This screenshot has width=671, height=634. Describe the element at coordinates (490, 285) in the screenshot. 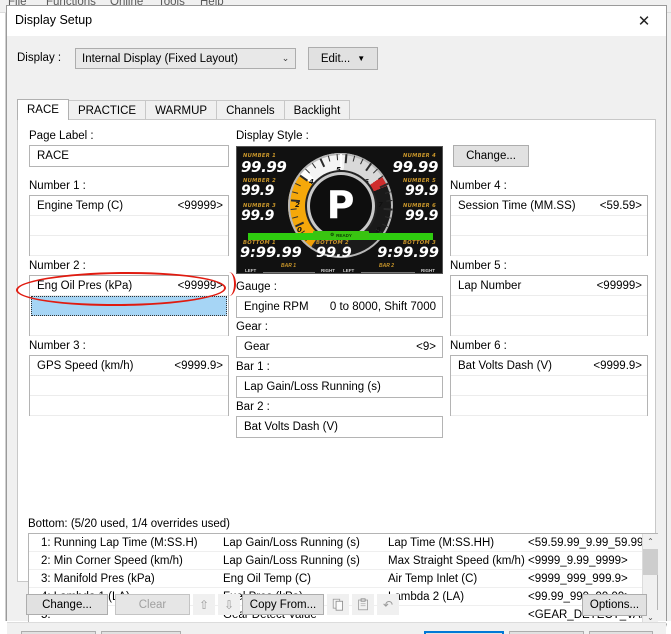

I see `number5-name: Lap Number` at that location.